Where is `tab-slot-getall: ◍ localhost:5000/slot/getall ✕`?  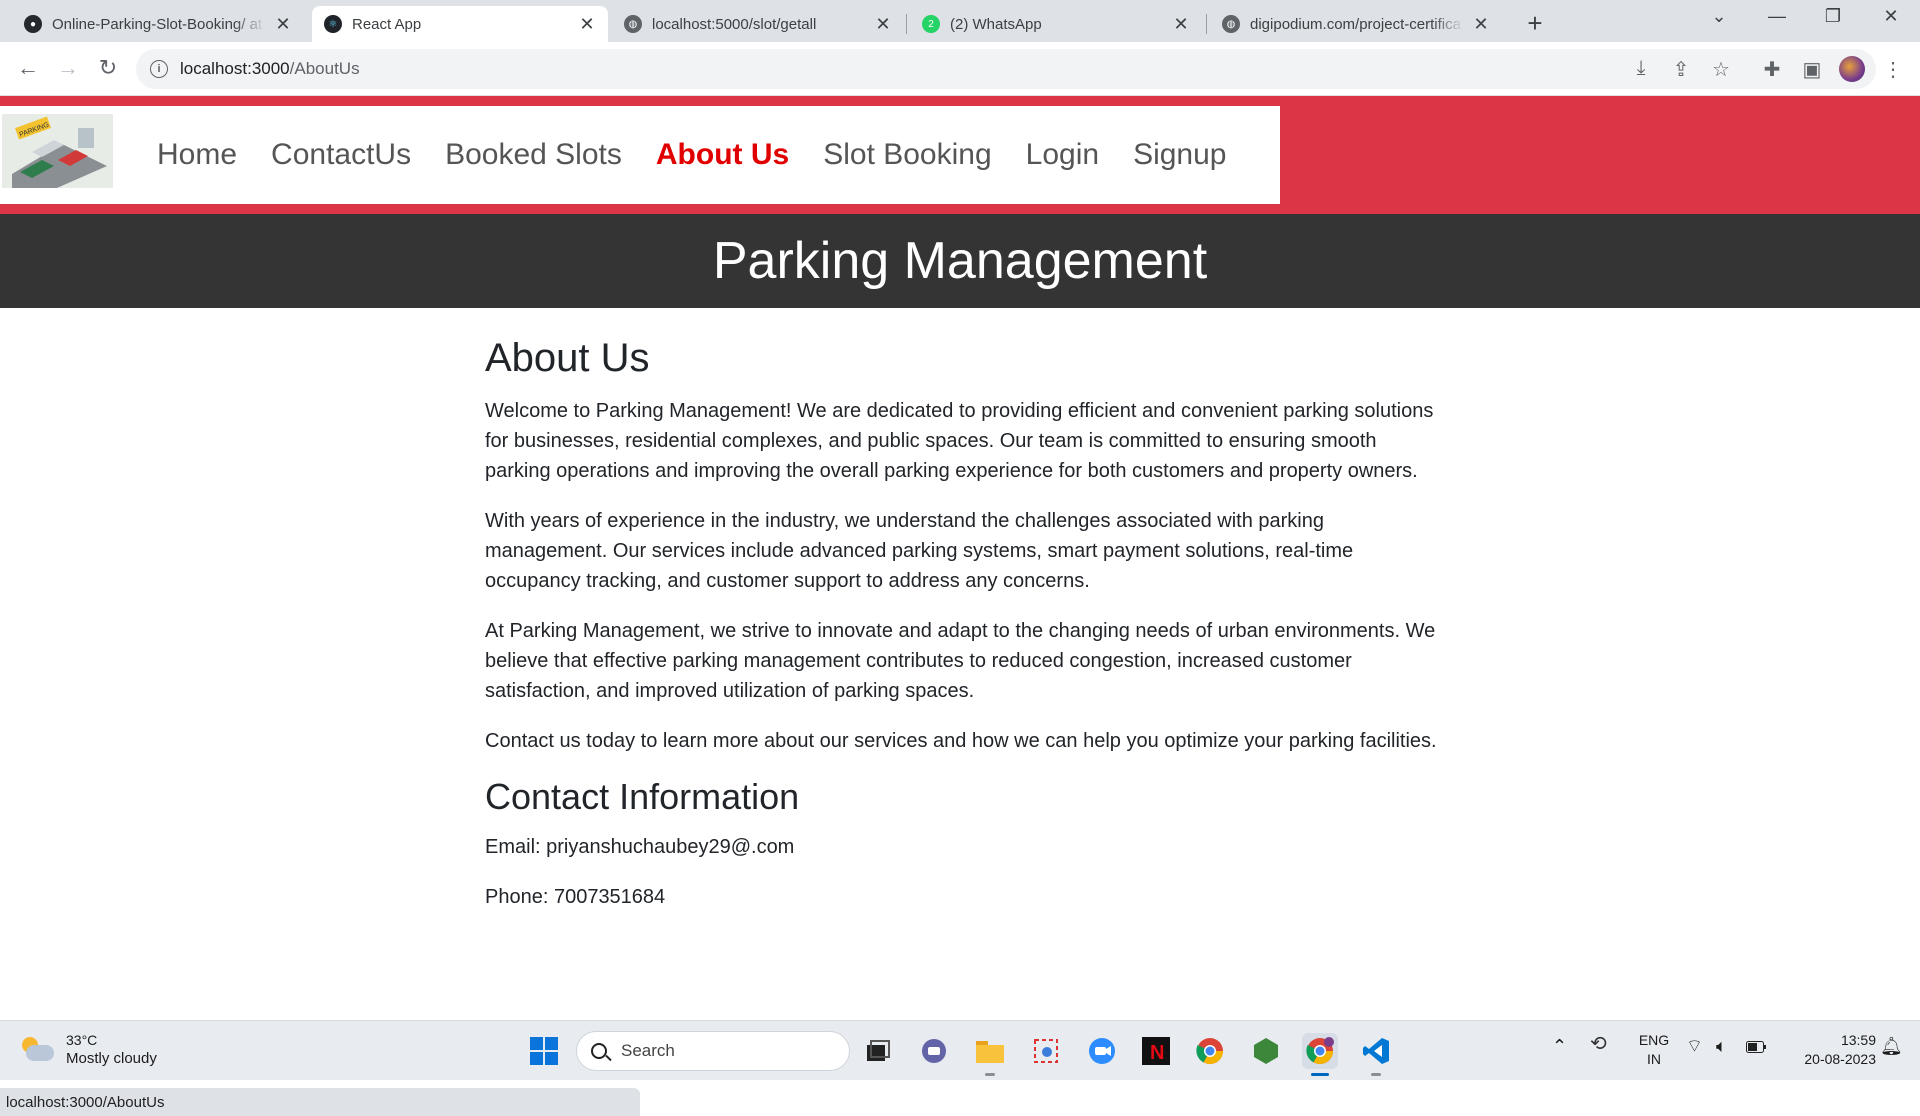
tab-slot-getall: ◍ localhost:5000/slot/getall ✕ is located at coordinates (758, 24).